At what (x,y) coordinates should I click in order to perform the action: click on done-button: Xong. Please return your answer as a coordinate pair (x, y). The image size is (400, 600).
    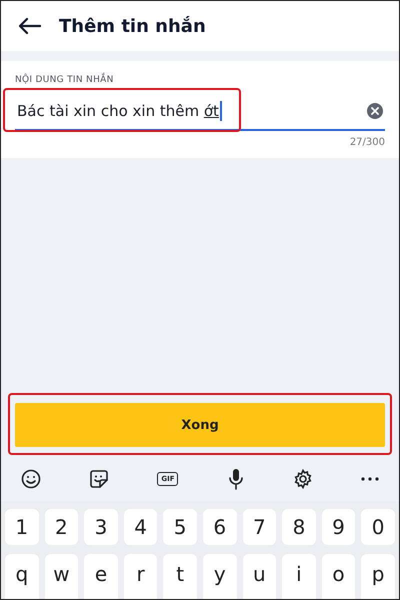
    Looking at the image, I should click on (200, 425).